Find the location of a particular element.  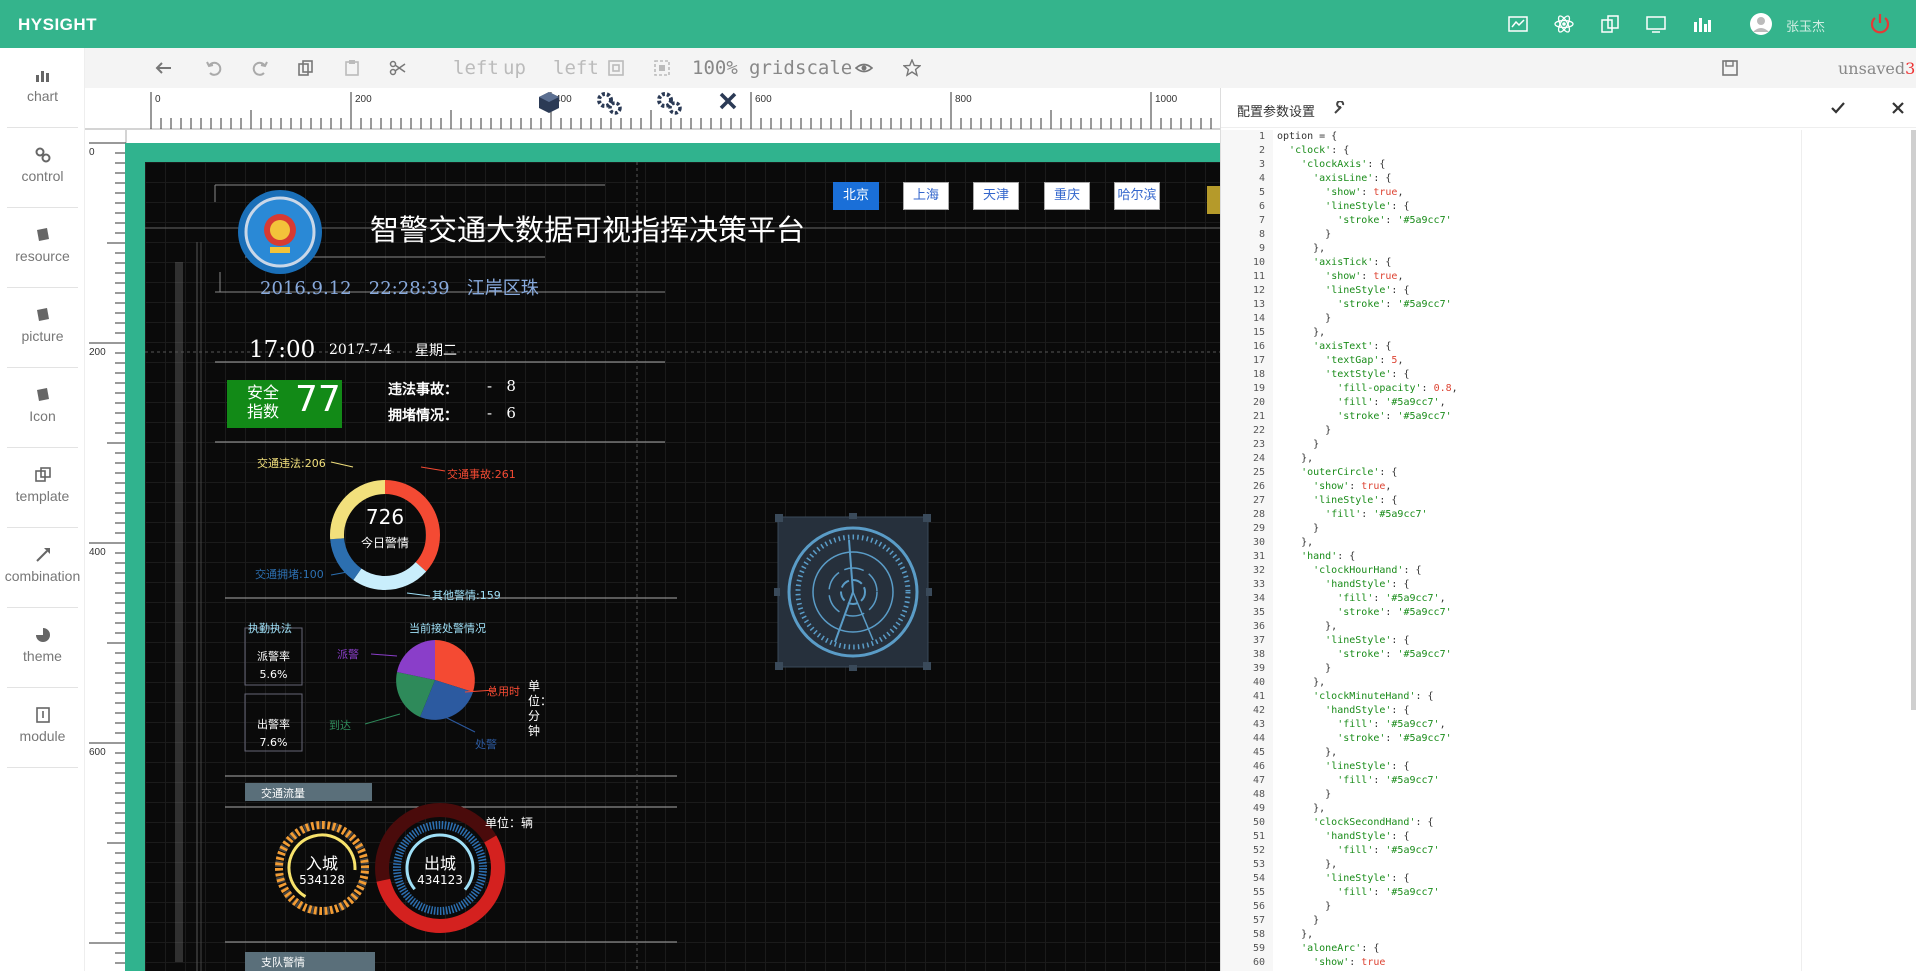

city-tab: 哈尔滨 is located at coordinates (1137, 196).